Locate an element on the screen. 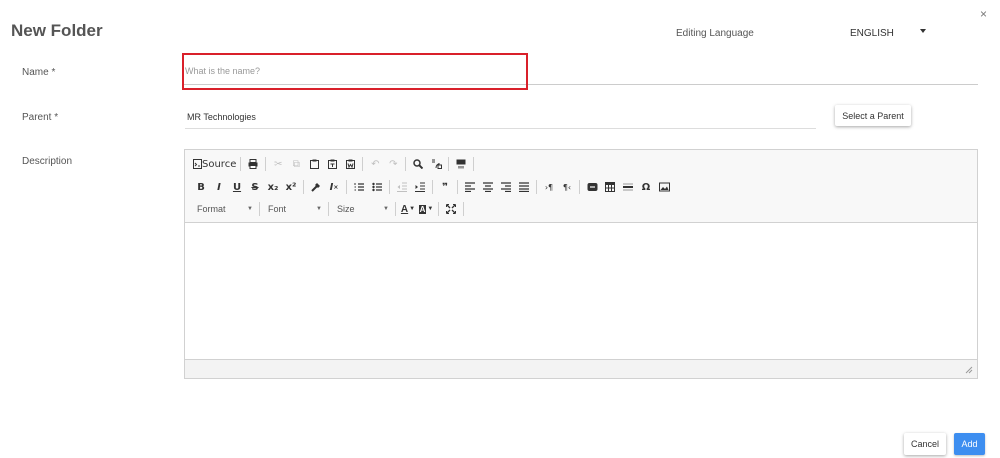  numbered-list-icon is located at coordinates (359, 187).